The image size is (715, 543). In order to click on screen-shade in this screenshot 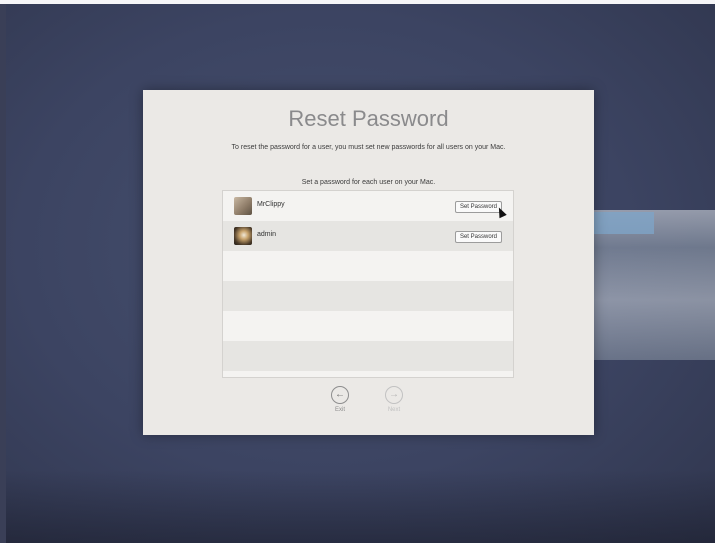, I will do `click(360, 506)`.